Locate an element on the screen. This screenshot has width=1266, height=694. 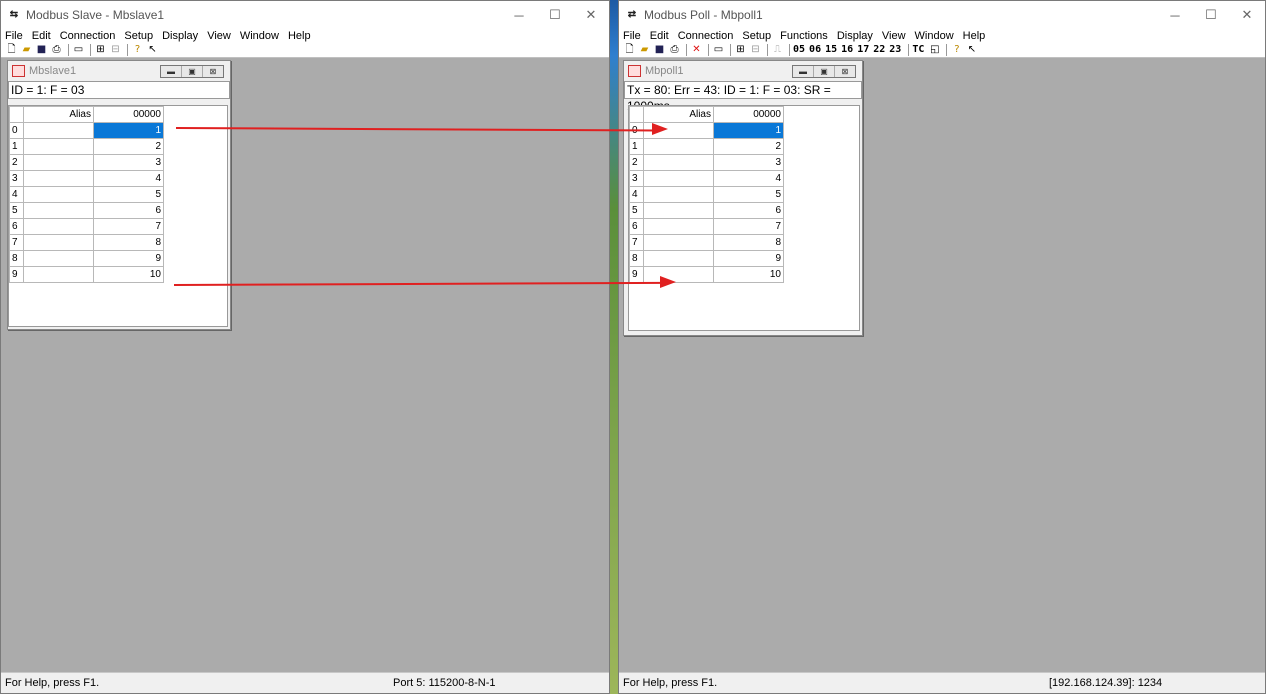
tc-button: TC is located at coordinates (918, 49).